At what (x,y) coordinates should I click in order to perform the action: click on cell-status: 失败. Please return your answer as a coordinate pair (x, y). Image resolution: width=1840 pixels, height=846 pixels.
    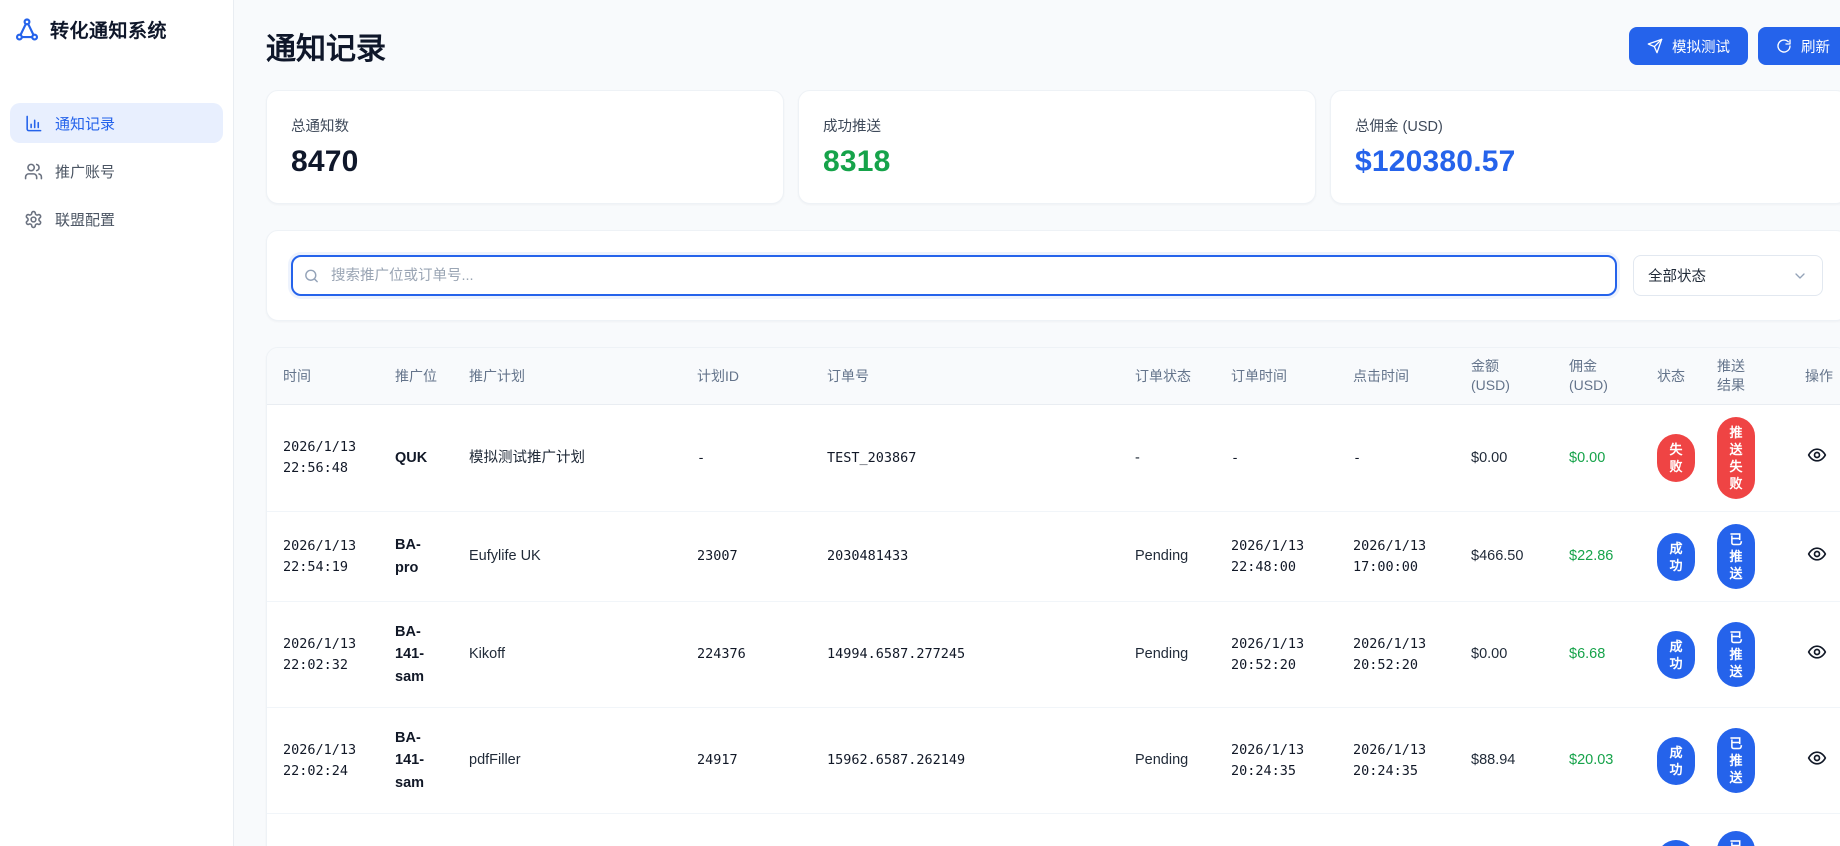
    Looking at the image, I should click on (1671, 458).